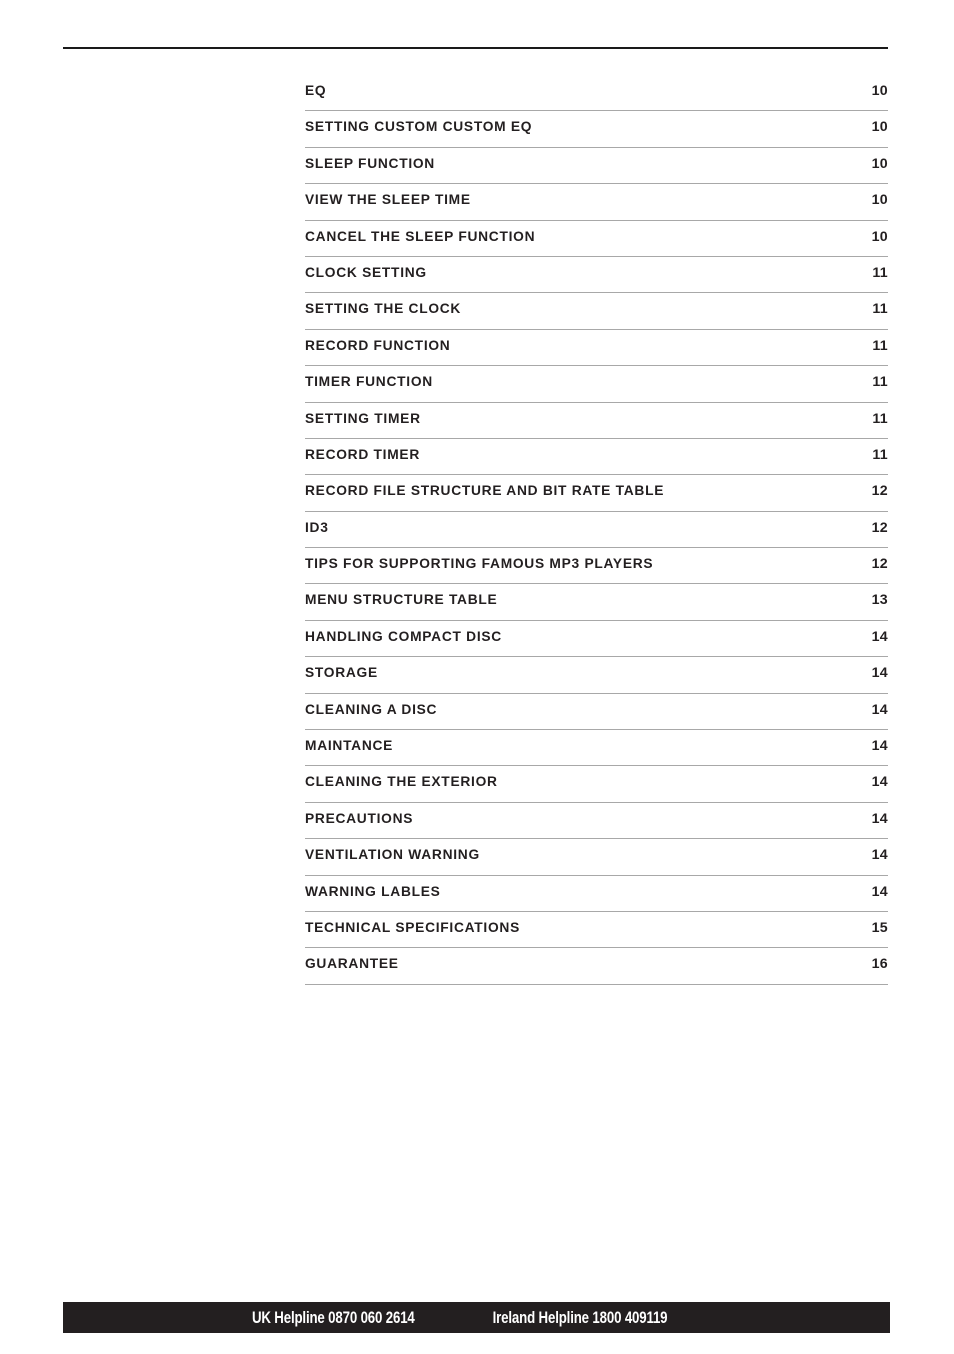 Image resolution: width=954 pixels, height=1354 pixels. Describe the element at coordinates (420, 236) in the screenshot. I see `toc-entry-title: CANCEL THE SLEEP FUNCTION` at that location.